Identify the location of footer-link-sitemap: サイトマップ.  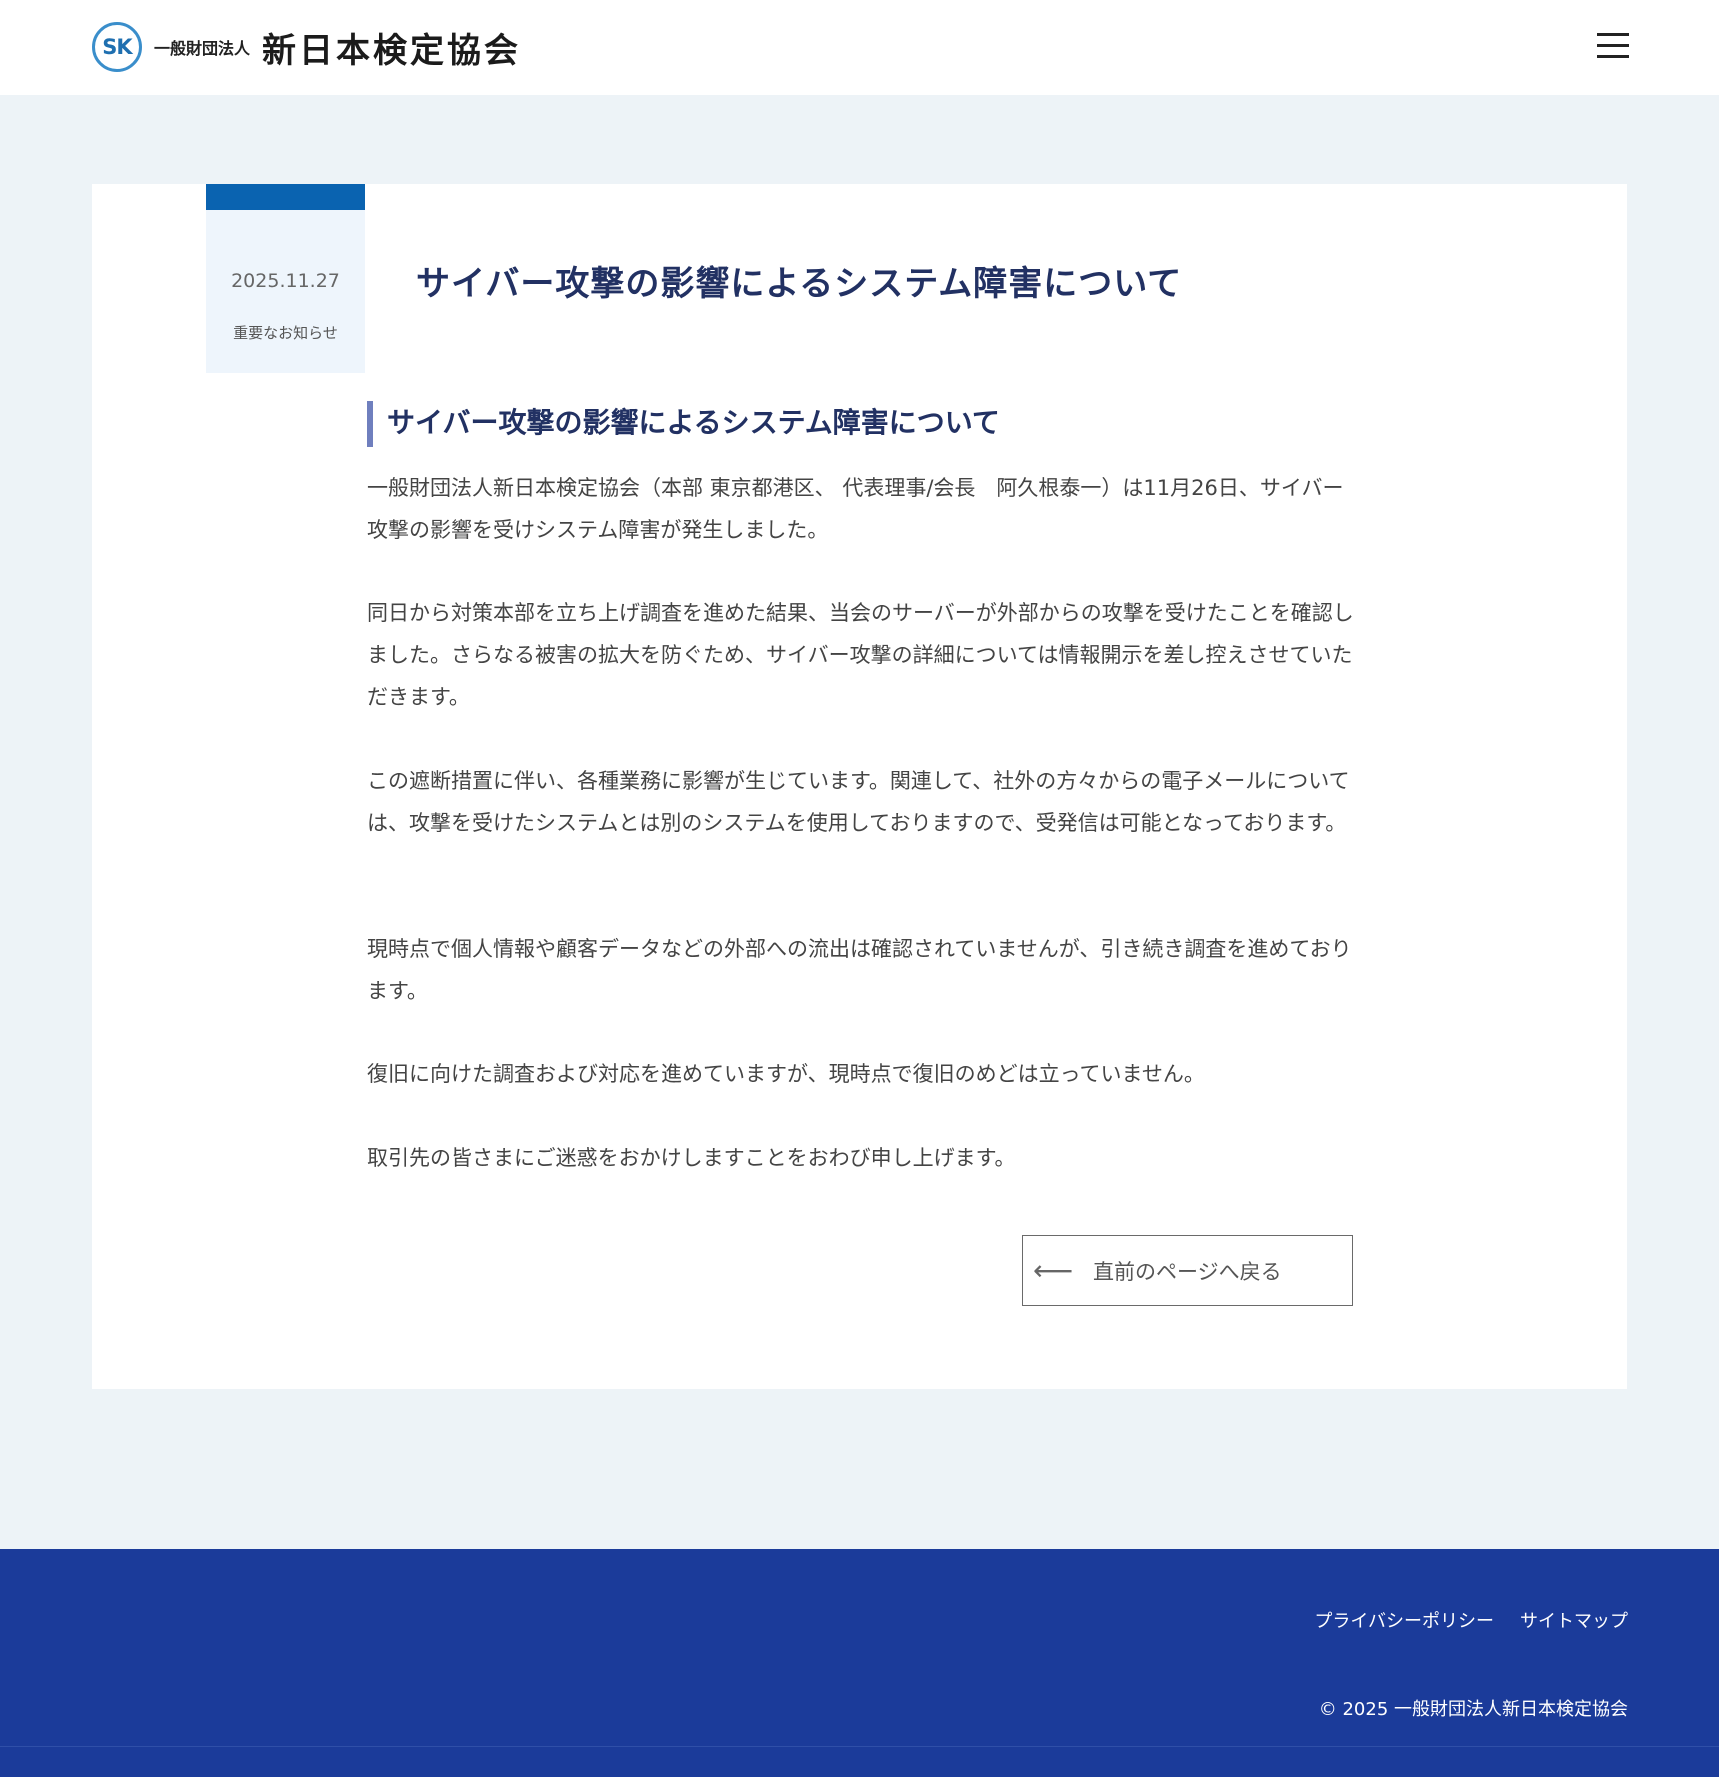
(1574, 1620).